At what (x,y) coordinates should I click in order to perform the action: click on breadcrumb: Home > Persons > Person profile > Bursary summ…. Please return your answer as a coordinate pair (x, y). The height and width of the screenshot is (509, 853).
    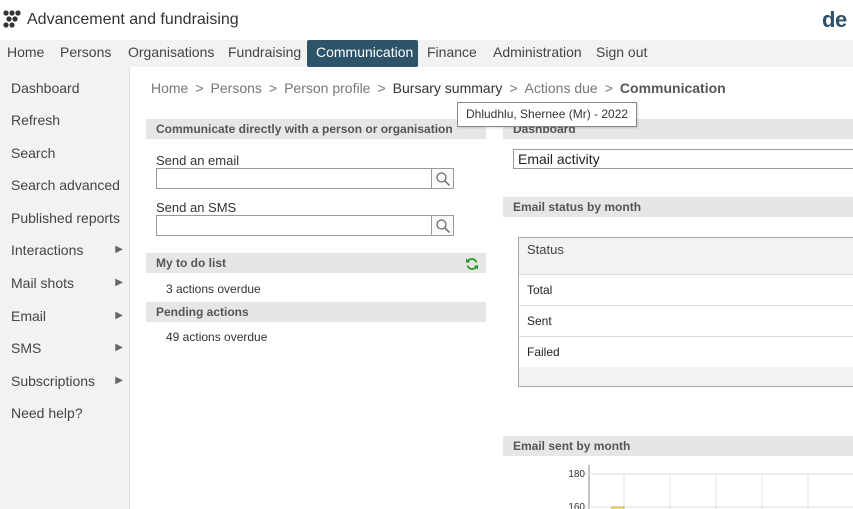
    Looking at the image, I should click on (438, 88).